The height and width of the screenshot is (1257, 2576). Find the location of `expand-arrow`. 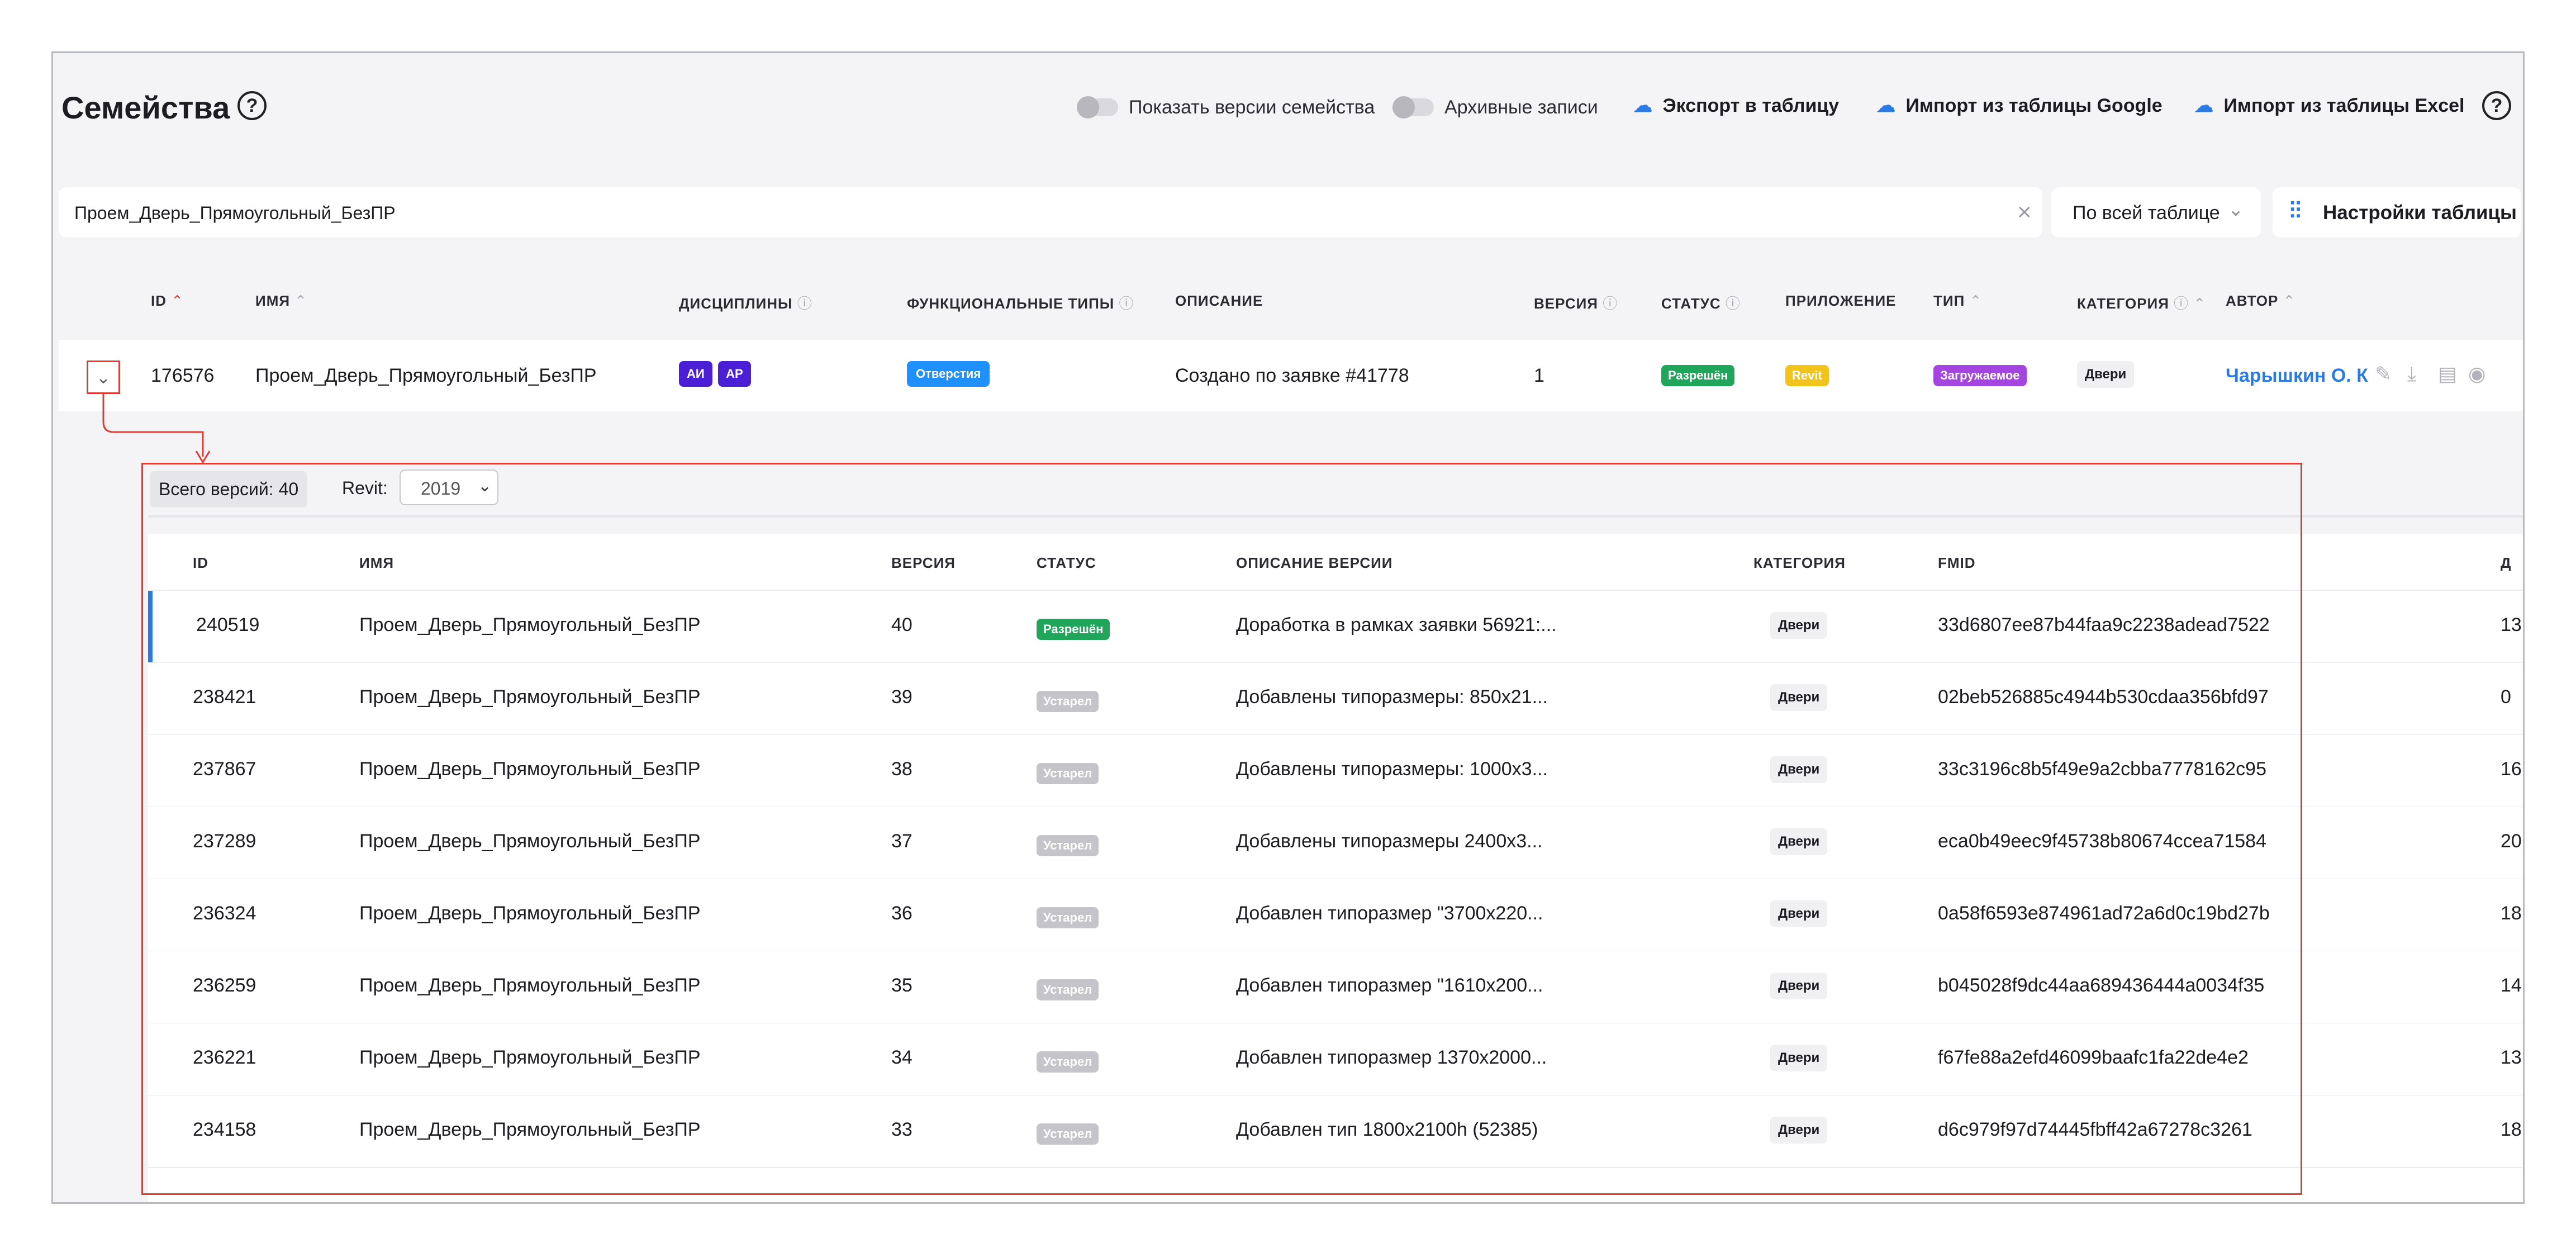

expand-arrow is located at coordinates (156, 429).